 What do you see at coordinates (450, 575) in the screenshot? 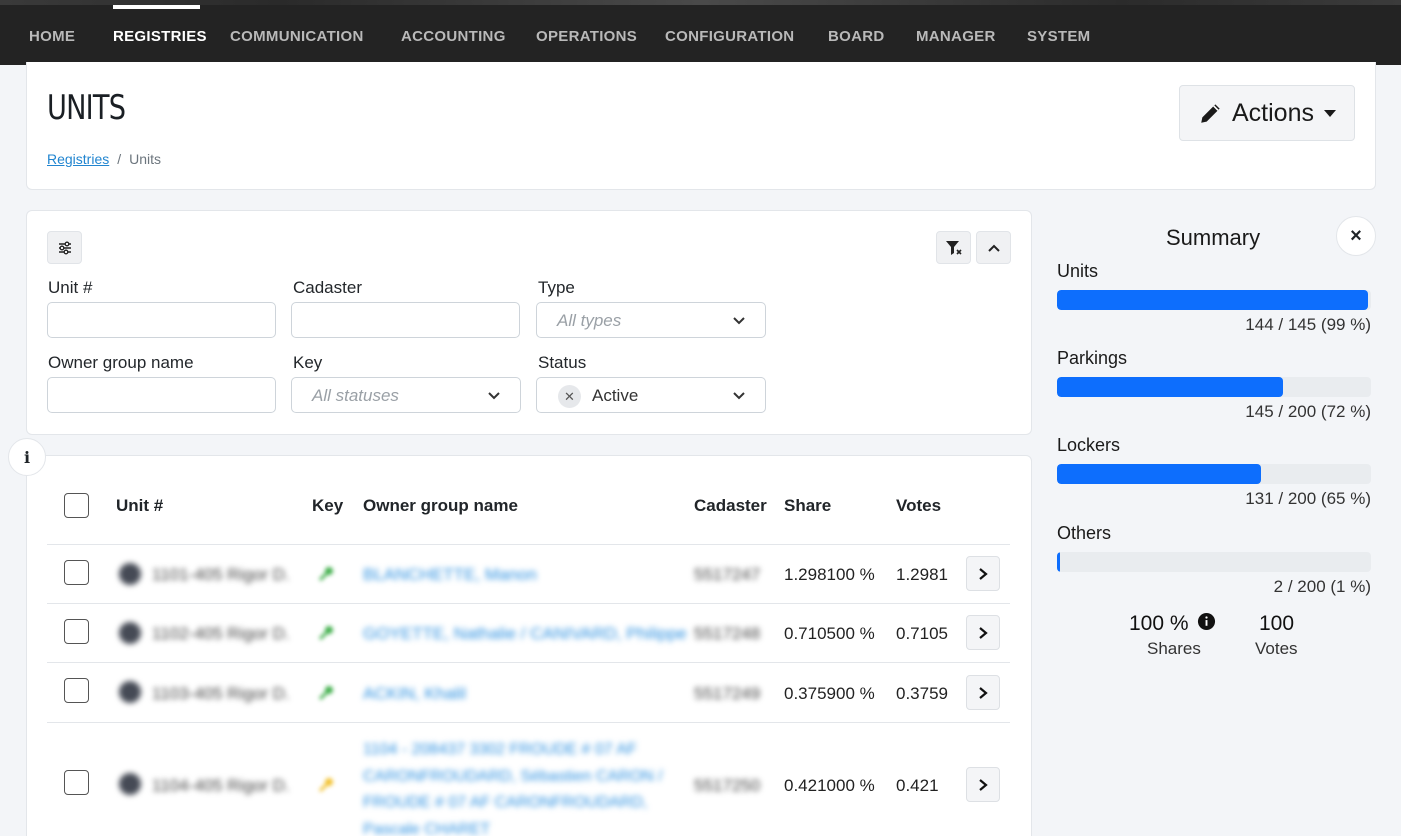
I see `owner-group-link: BLANCHETTE, Manon` at bounding box center [450, 575].